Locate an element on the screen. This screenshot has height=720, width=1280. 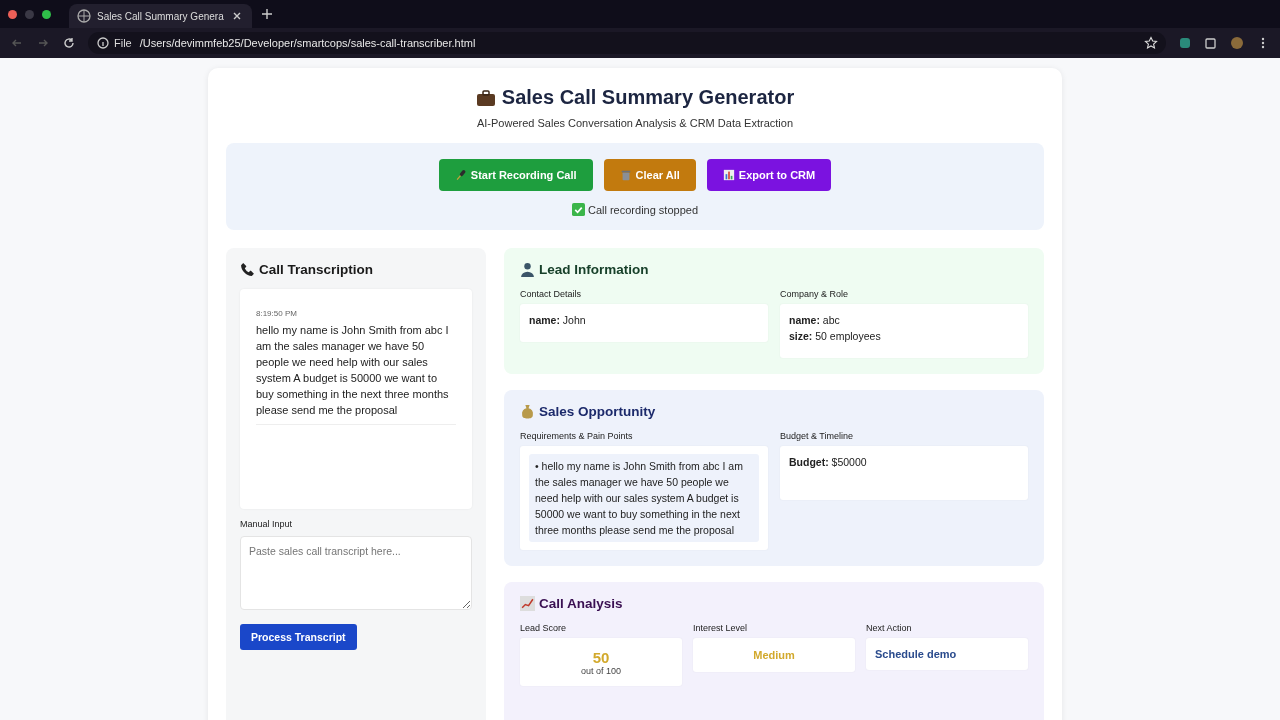
requirement-text: • hello my name is John Smith from abc I am the sales manager we have 50 people we need help with our sales system A budget is 50000 we want to buy something in the next three months please send me the proposal is located at coordinates (644, 498).